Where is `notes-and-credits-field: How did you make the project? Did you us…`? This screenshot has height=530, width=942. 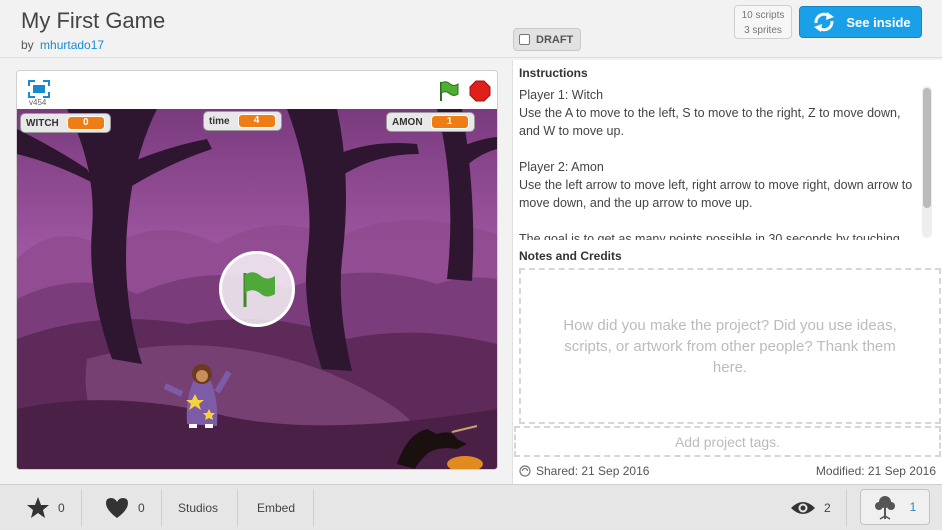
notes-and-credits-field: How did you make the project? Did you us… is located at coordinates (730, 346).